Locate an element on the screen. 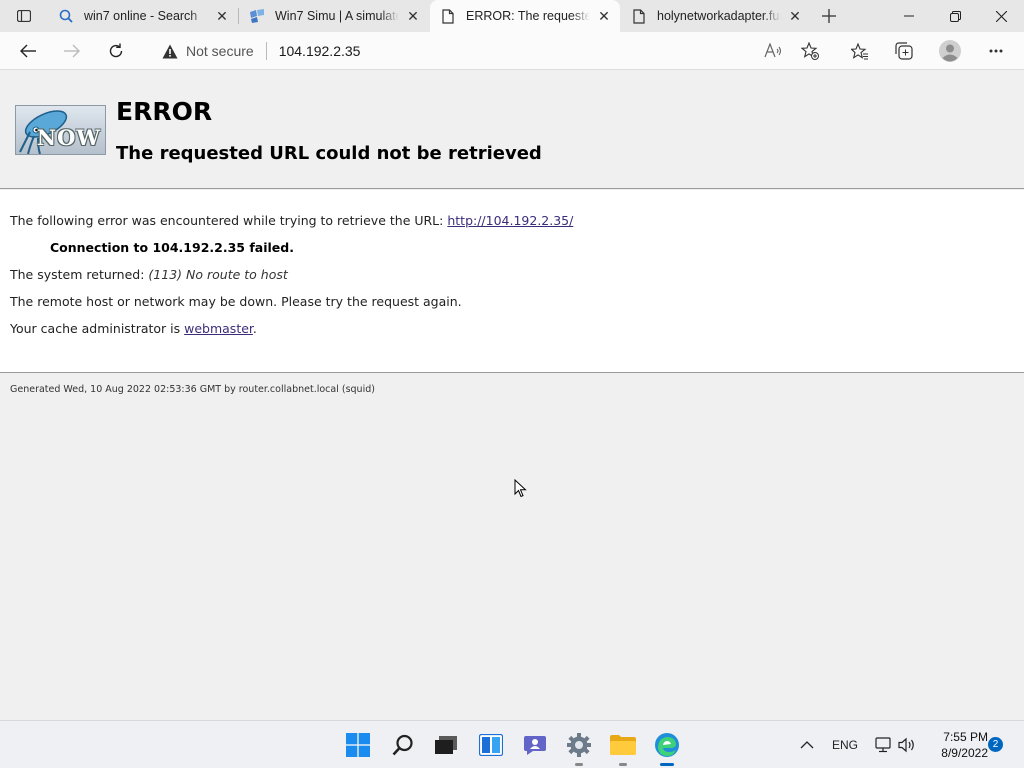  system-returned-value: (113) No route to host is located at coordinates (218, 274).